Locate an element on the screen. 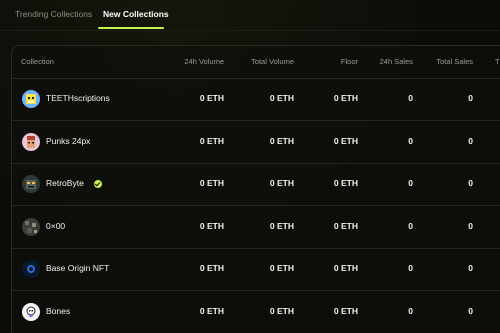 This screenshot has width=500, height=333. header-floor: Floor is located at coordinates (349, 61).